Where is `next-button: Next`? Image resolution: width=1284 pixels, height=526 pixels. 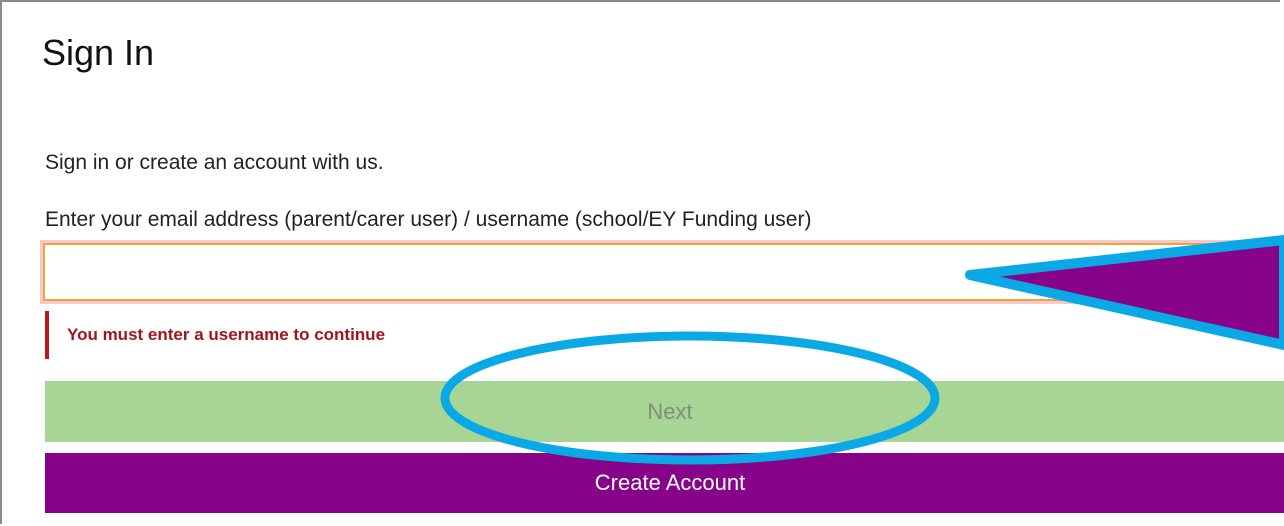 next-button: Next is located at coordinates (664, 411).